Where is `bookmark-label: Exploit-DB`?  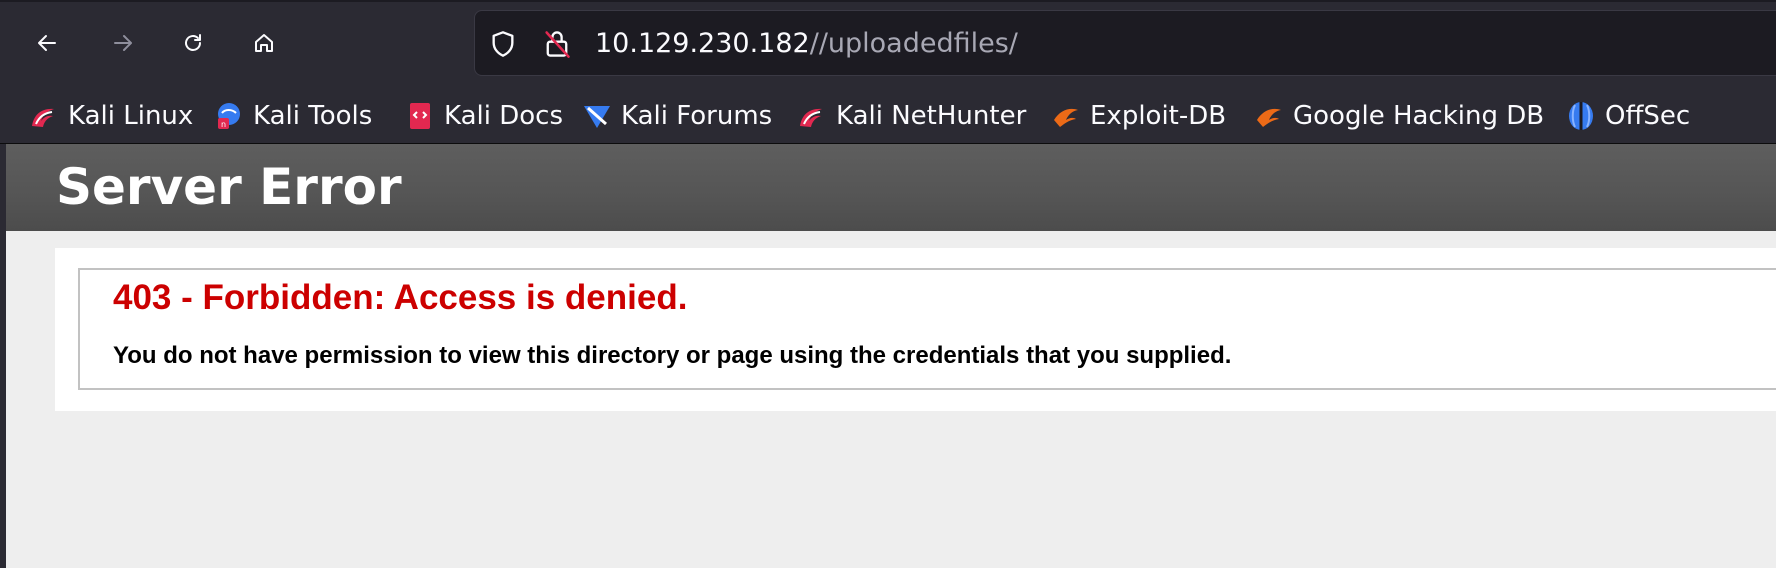 bookmark-label: Exploit-DB is located at coordinates (1158, 116).